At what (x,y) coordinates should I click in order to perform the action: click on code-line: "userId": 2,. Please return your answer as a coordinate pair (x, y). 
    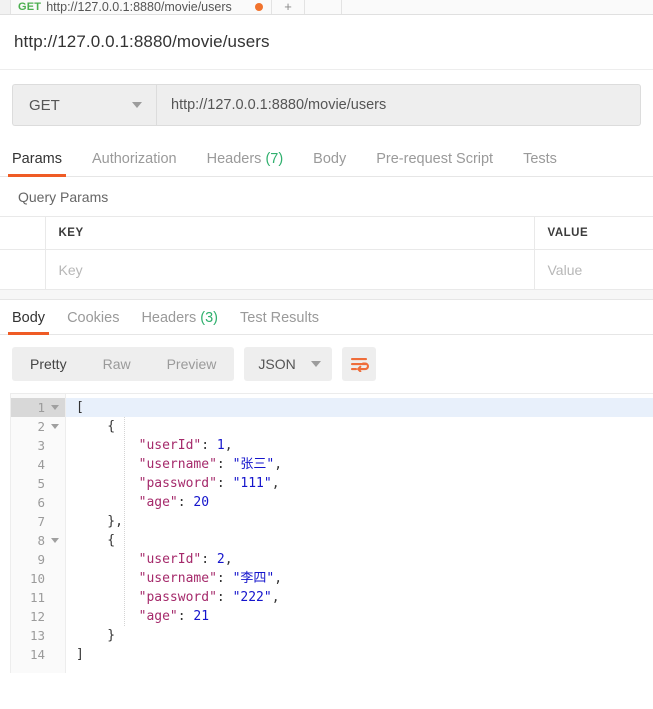
    Looking at the image, I should click on (359, 559).